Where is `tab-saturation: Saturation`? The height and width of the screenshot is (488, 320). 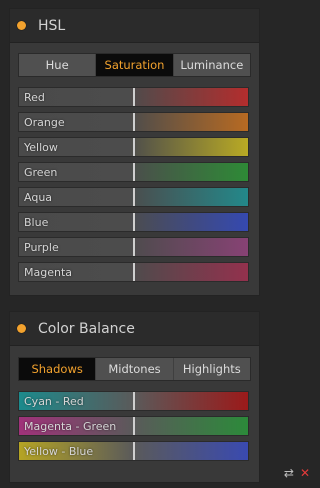
tab-saturation: Saturation is located at coordinates (135, 65).